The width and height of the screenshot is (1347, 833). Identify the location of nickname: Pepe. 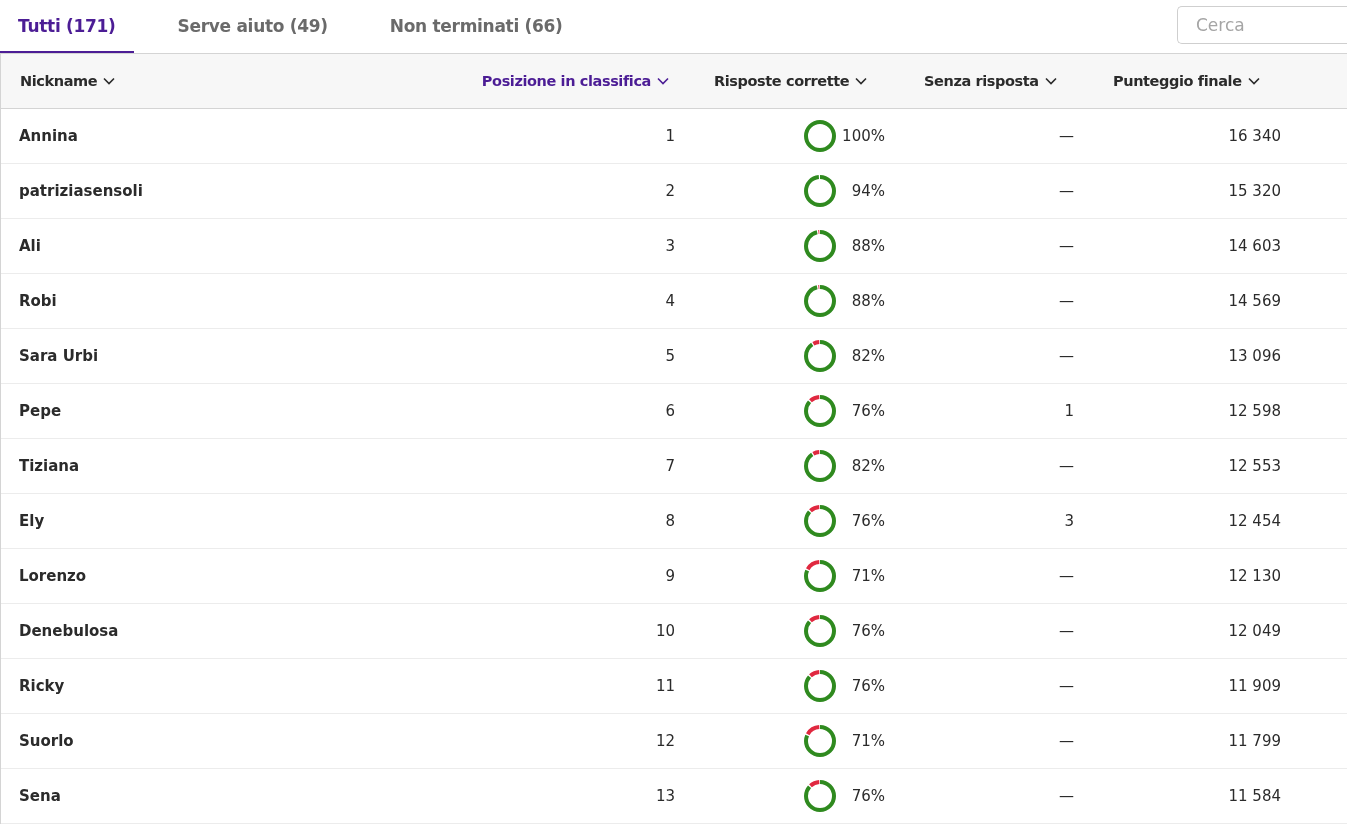
(40, 411).